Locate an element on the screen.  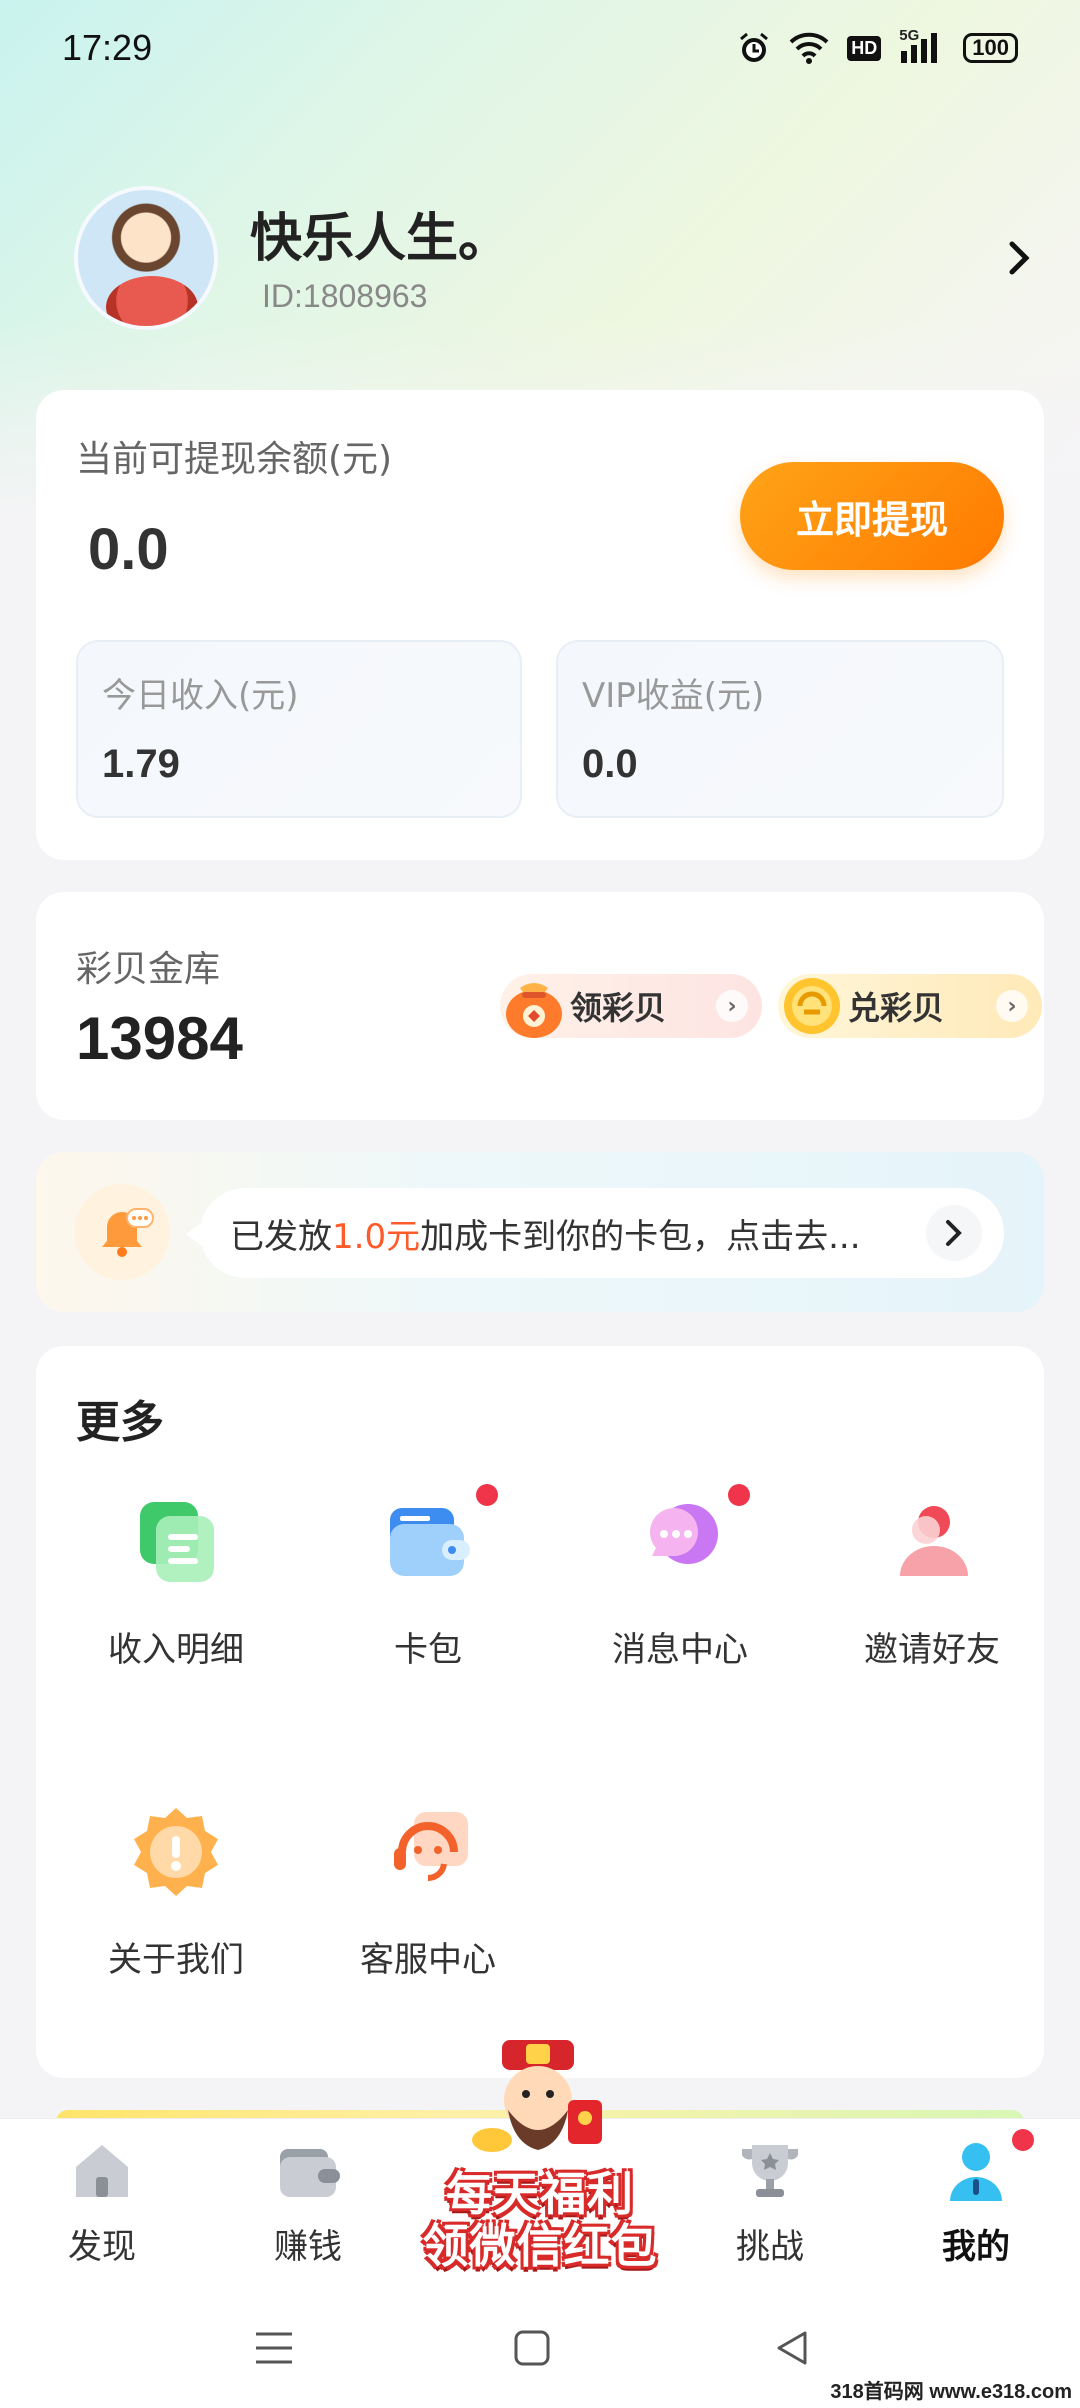
bell-icon is located at coordinates (122, 1232).